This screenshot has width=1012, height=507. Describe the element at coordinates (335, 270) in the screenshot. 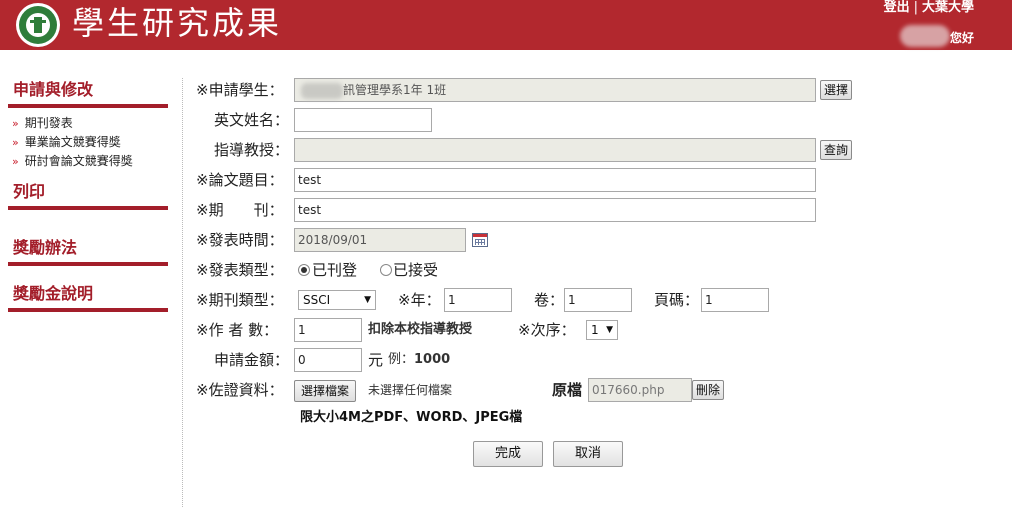

I see `radio-published-label: 已刊登` at that location.